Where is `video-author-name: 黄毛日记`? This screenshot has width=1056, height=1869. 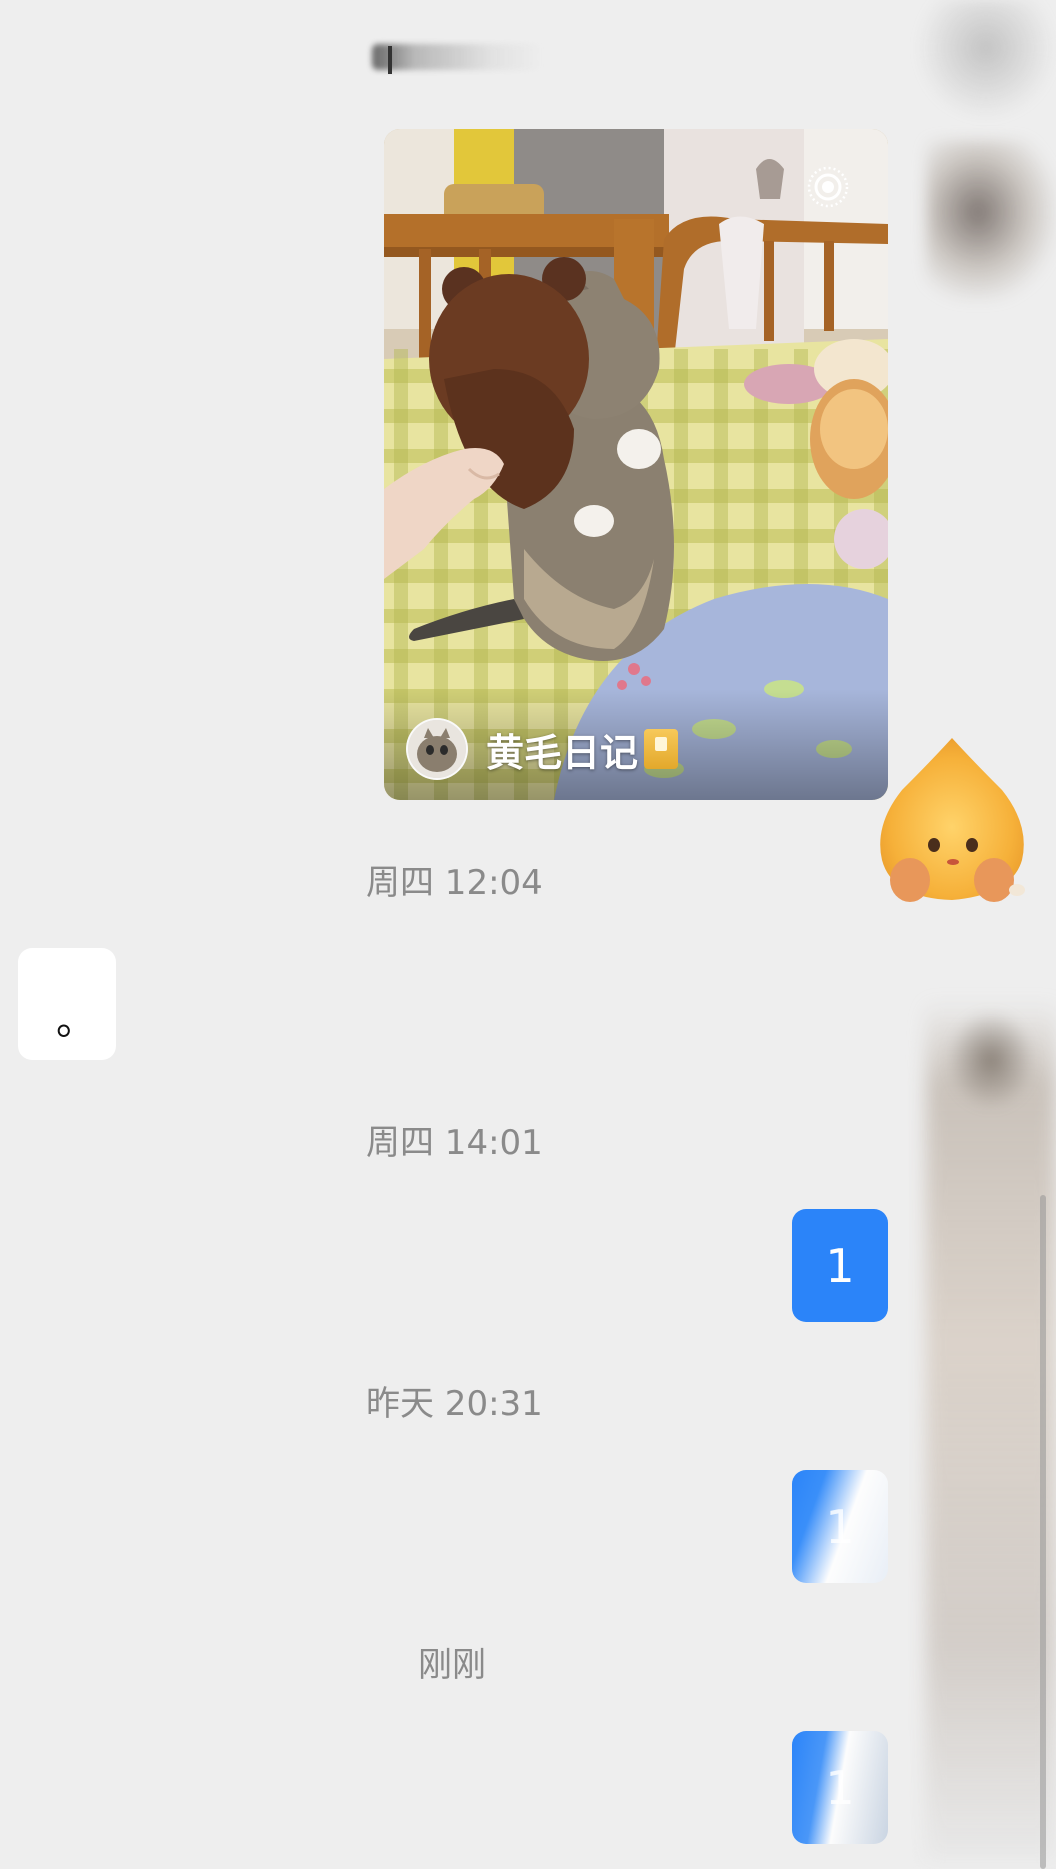 video-author-name: 黄毛日记 is located at coordinates (562, 752).